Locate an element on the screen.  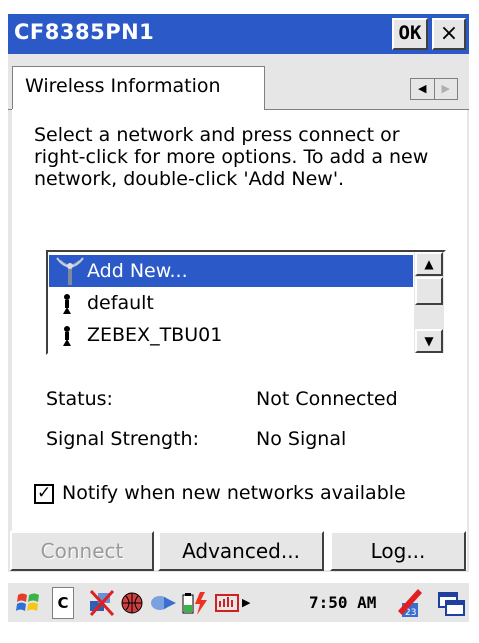
notify-checkbox-label: Notify when new networks available is located at coordinates (234, 493).